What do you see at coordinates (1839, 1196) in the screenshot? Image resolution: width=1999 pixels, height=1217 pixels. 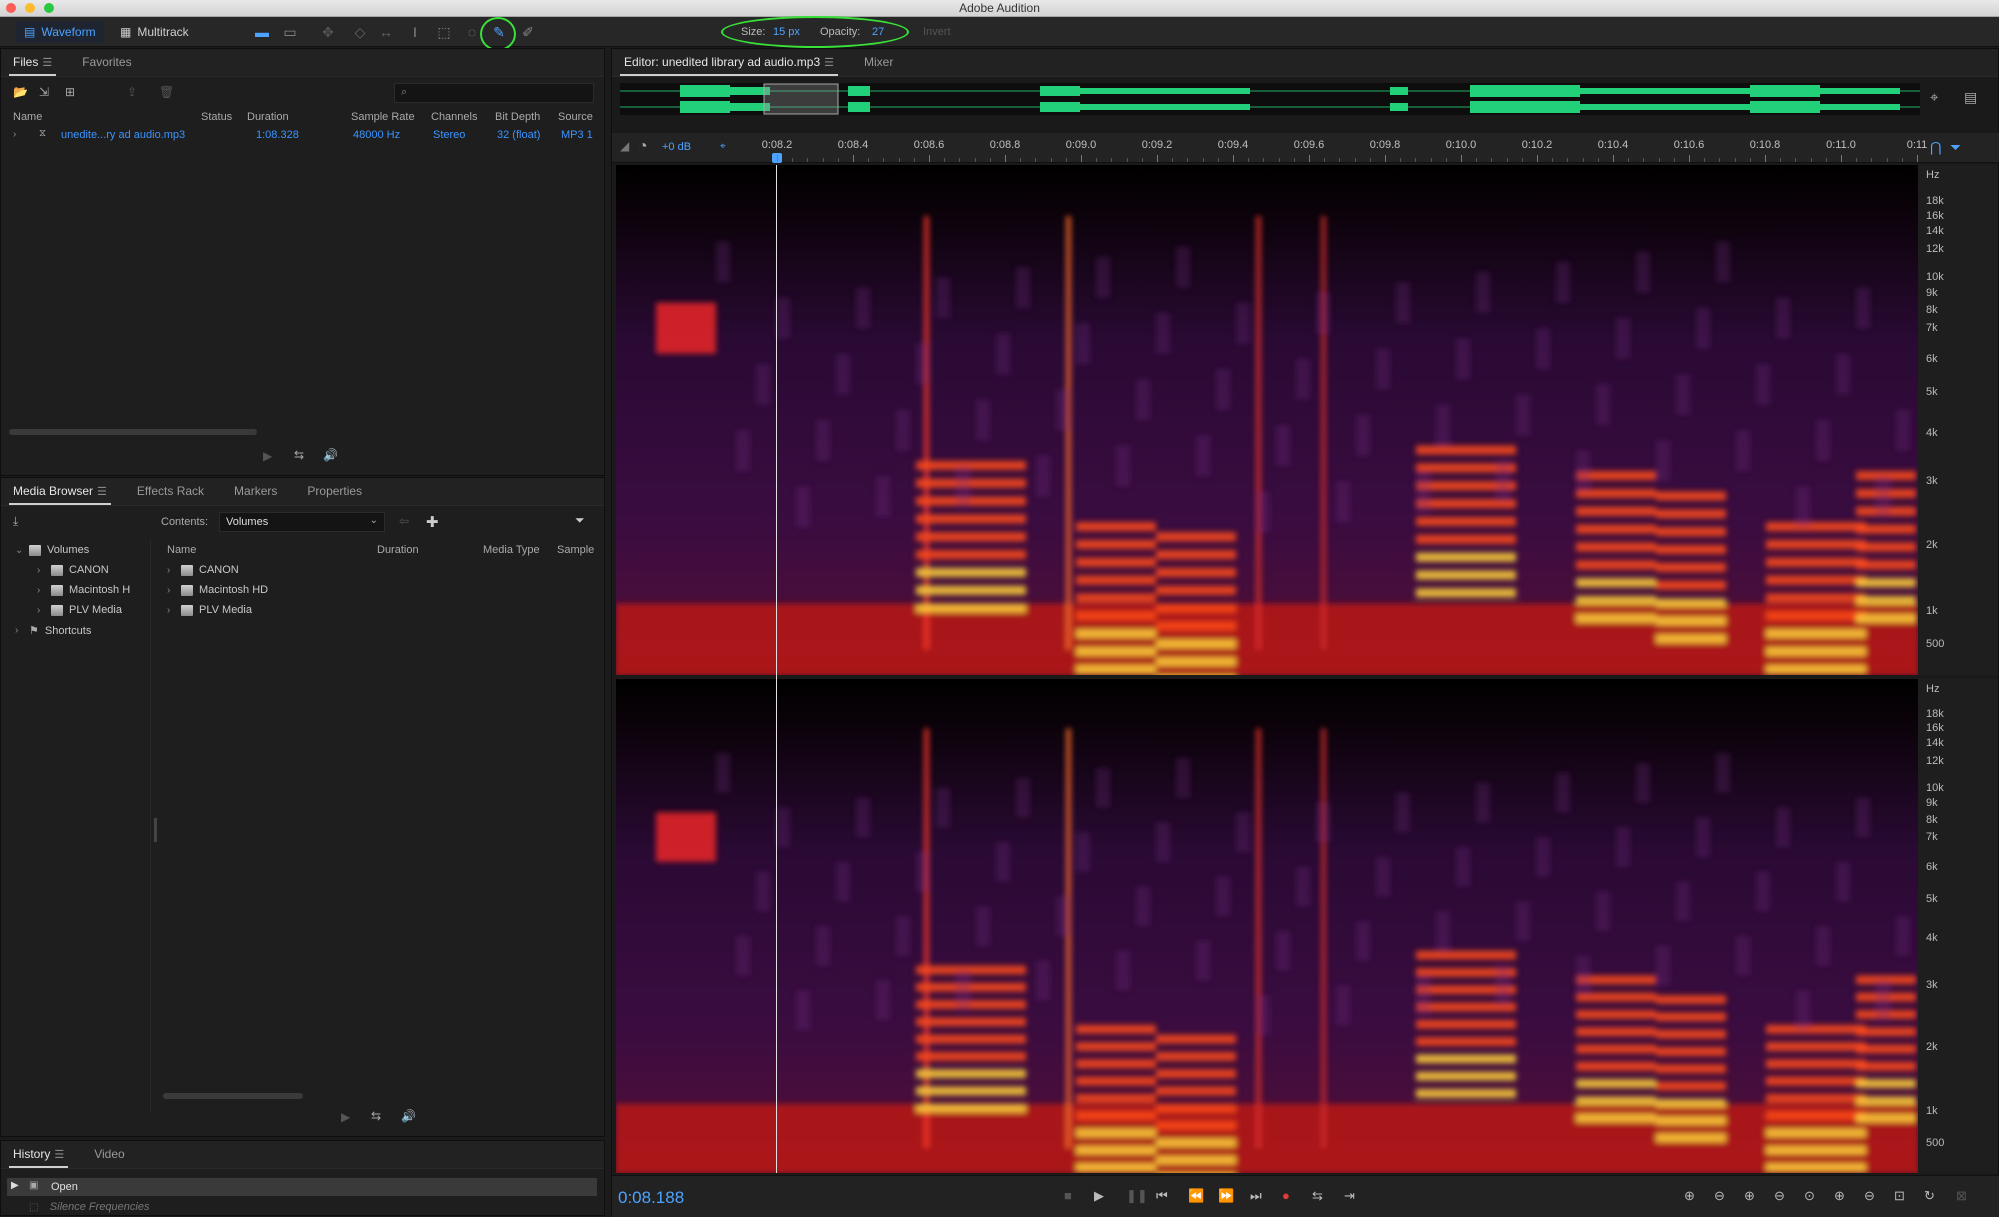 I see `zoom-in-point-icon: ⊕` at bounding box center [1839, 1196].